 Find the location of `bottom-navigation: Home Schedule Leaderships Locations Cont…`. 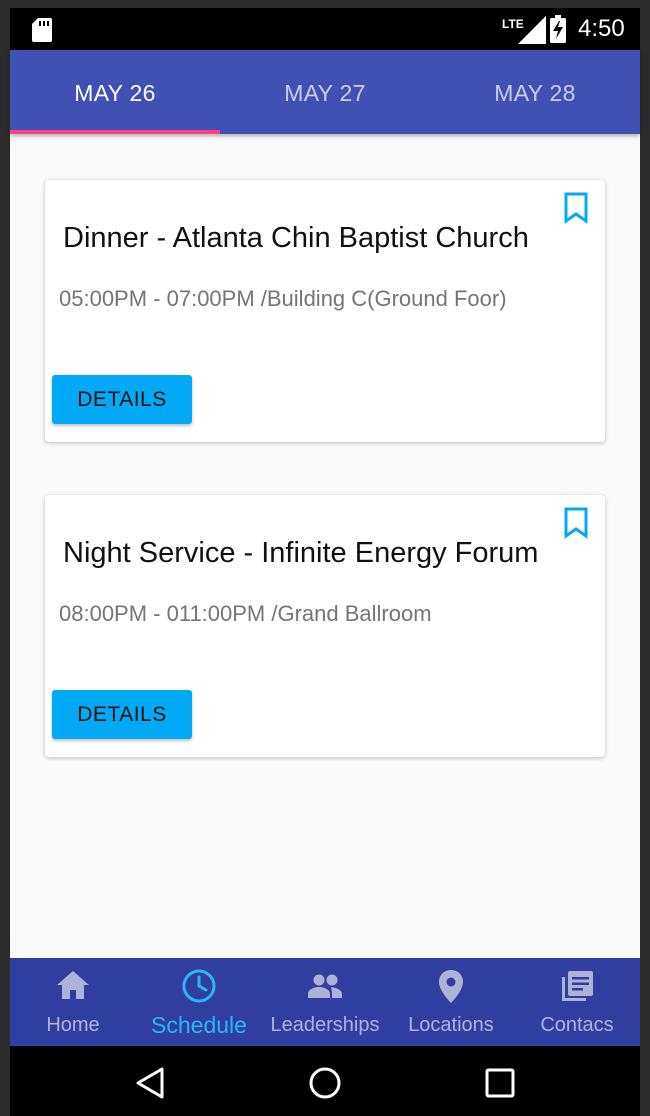

bottom-navigation: Home Schedule Leaderships Locations Cont… is located at coordinates (325, 1002).